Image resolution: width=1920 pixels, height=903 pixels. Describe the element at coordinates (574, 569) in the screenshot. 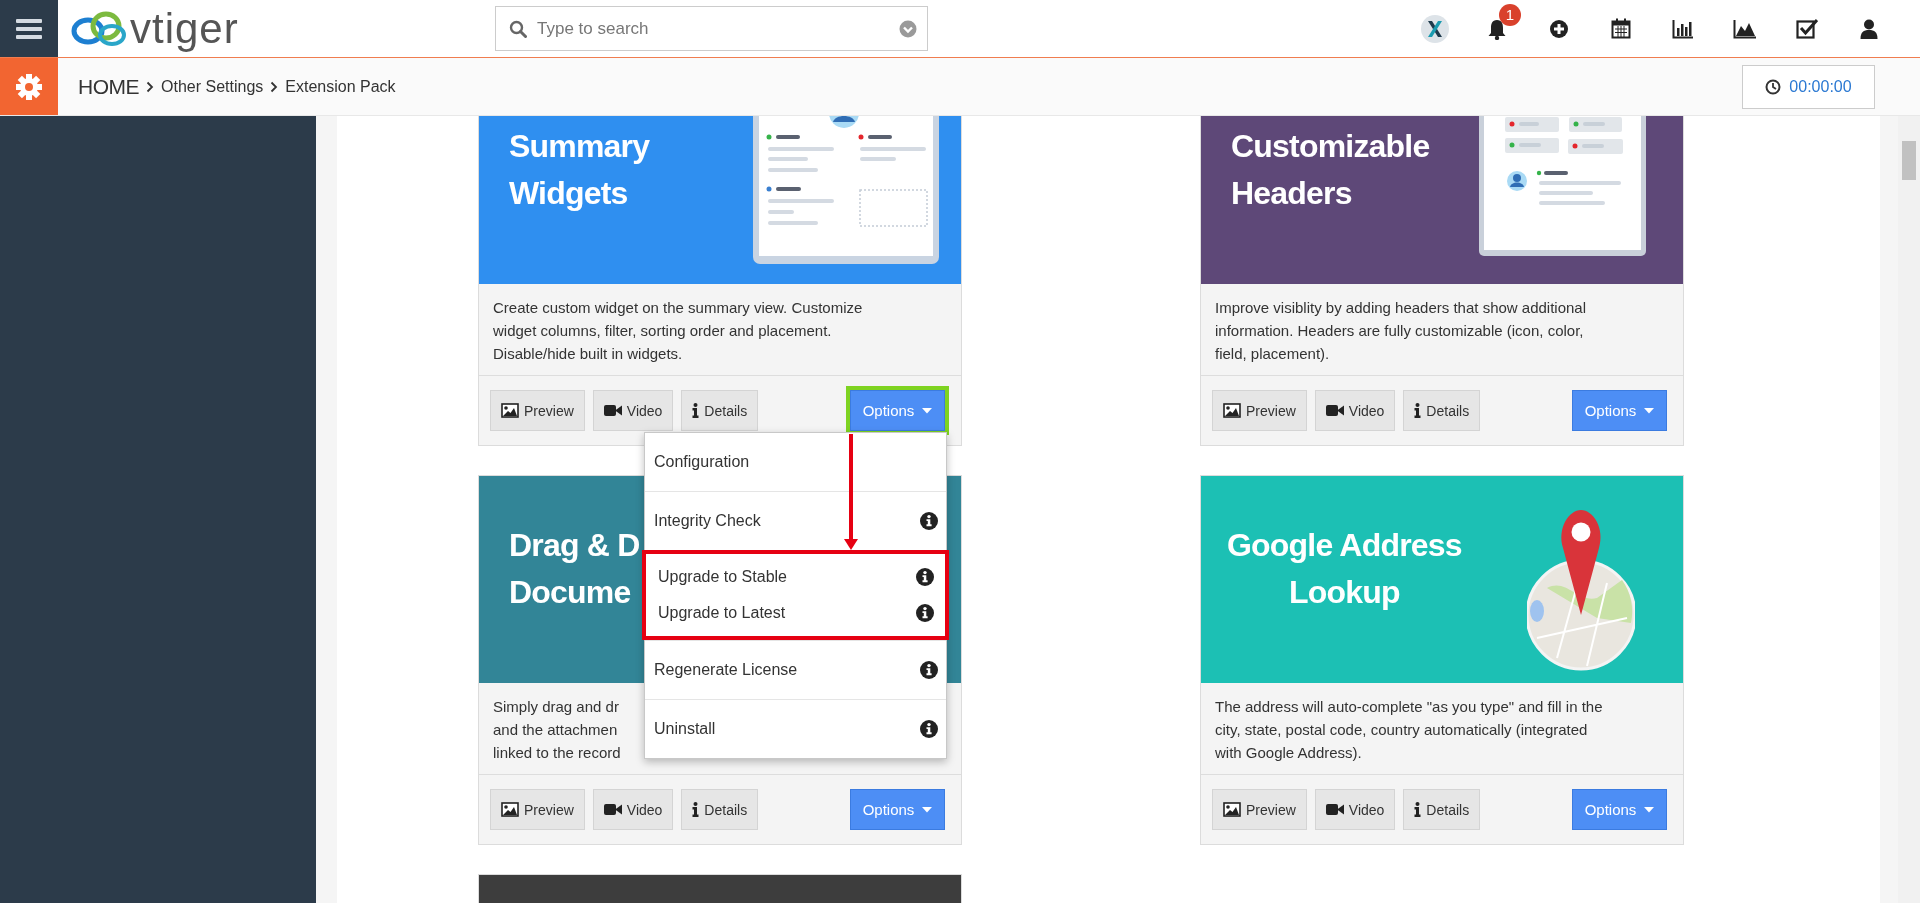

I see `banner-title: Drag & D Docume` at that location.